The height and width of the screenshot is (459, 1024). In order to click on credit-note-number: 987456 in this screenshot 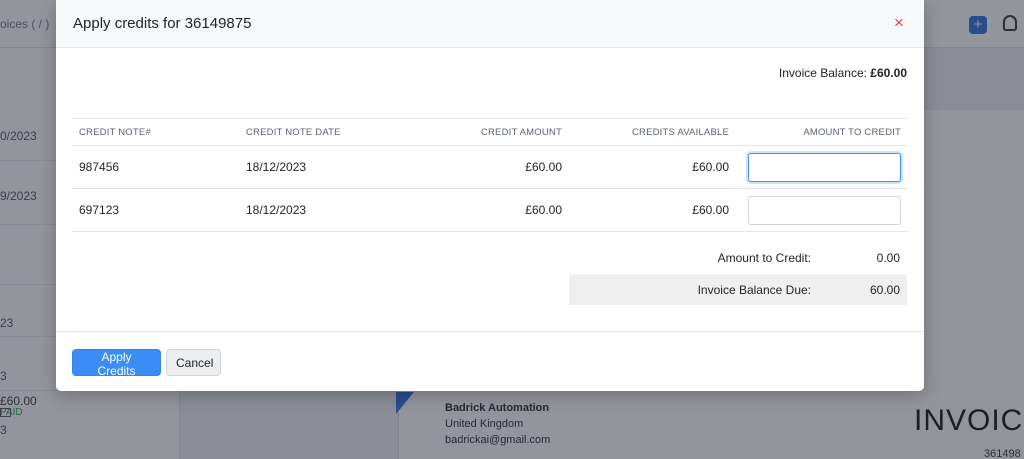, I will do `click(155, 167)`.